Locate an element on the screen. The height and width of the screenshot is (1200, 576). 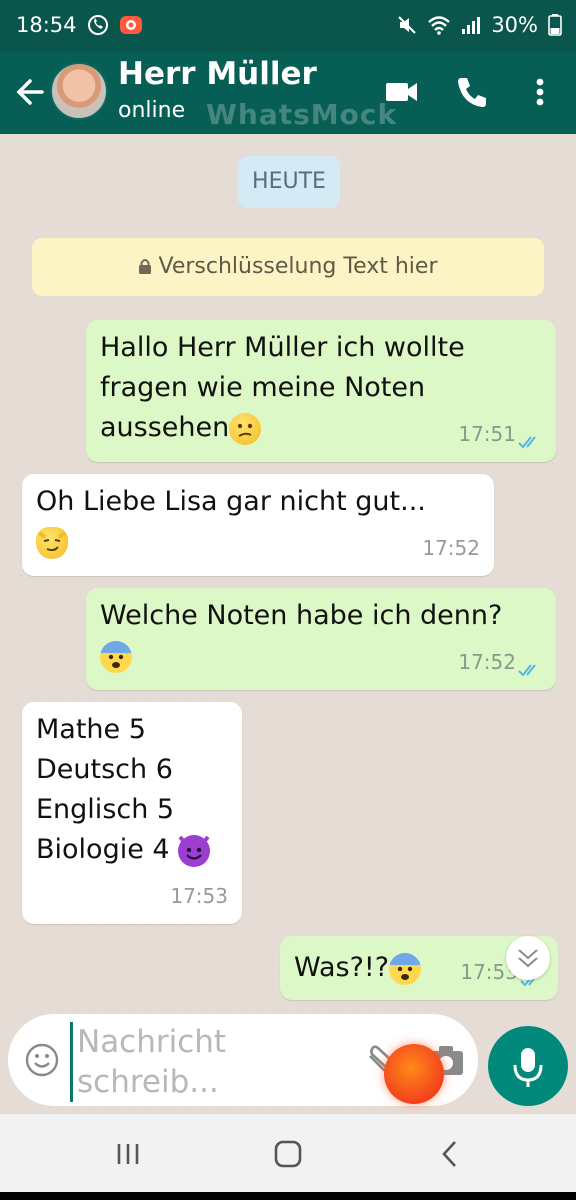
message-bubble-incoming: Oh Liebe Lisa gar nicht gut... 17:52 is located at coordinates (258, 525).